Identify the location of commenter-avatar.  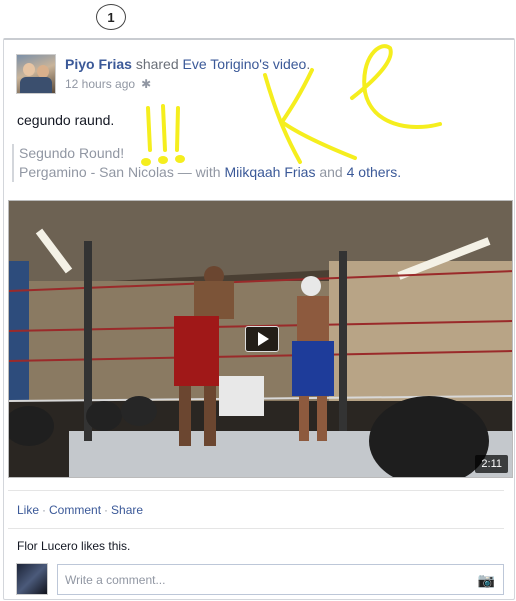
(32, 579).